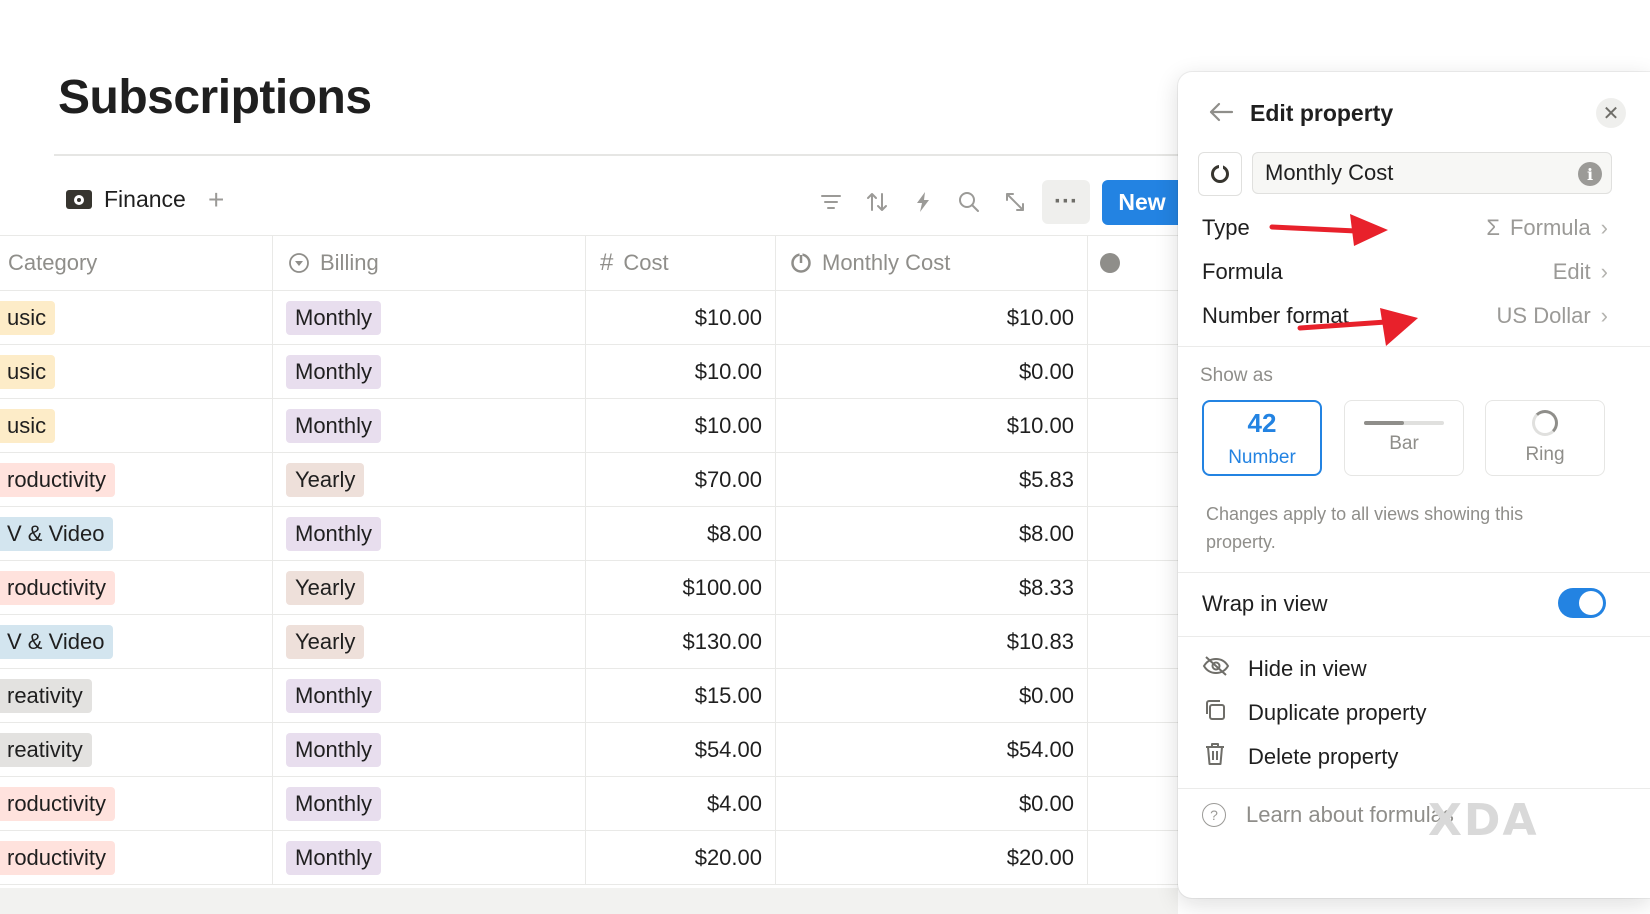 Image resolution: width=1650 pixels, height=914 pixels. Describe the element at coordinates (674, 479) in the screenshot. I see `cost-cell: $70.00` at that location.